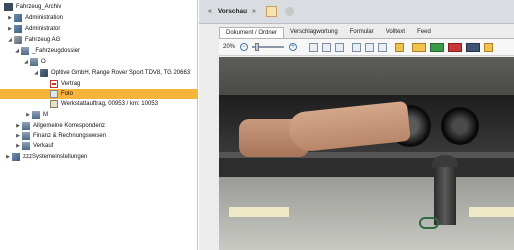  I want to click on zoom-level: 20%, so click(229, 47).